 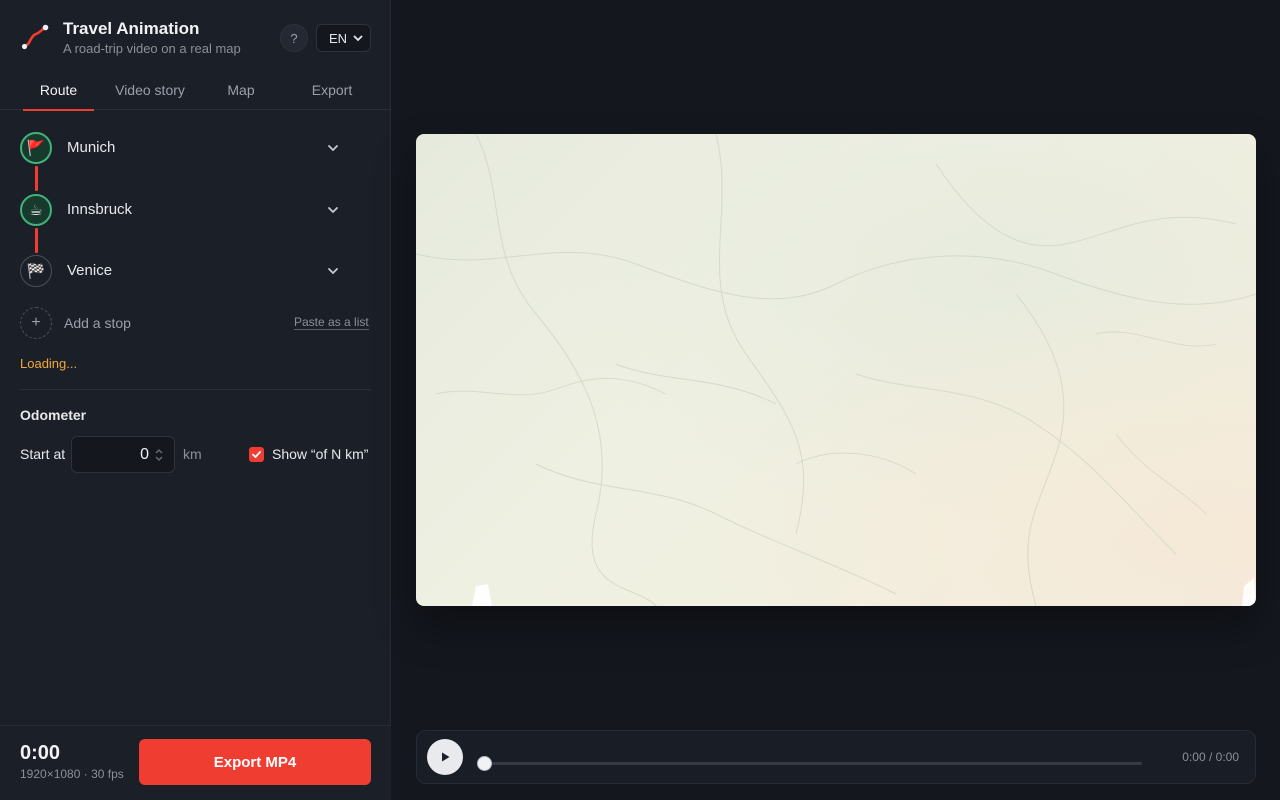 What do you see at coordinates (812, 763) in the screenshot?
I see `timeline-track` at bounding box center [812, 763].